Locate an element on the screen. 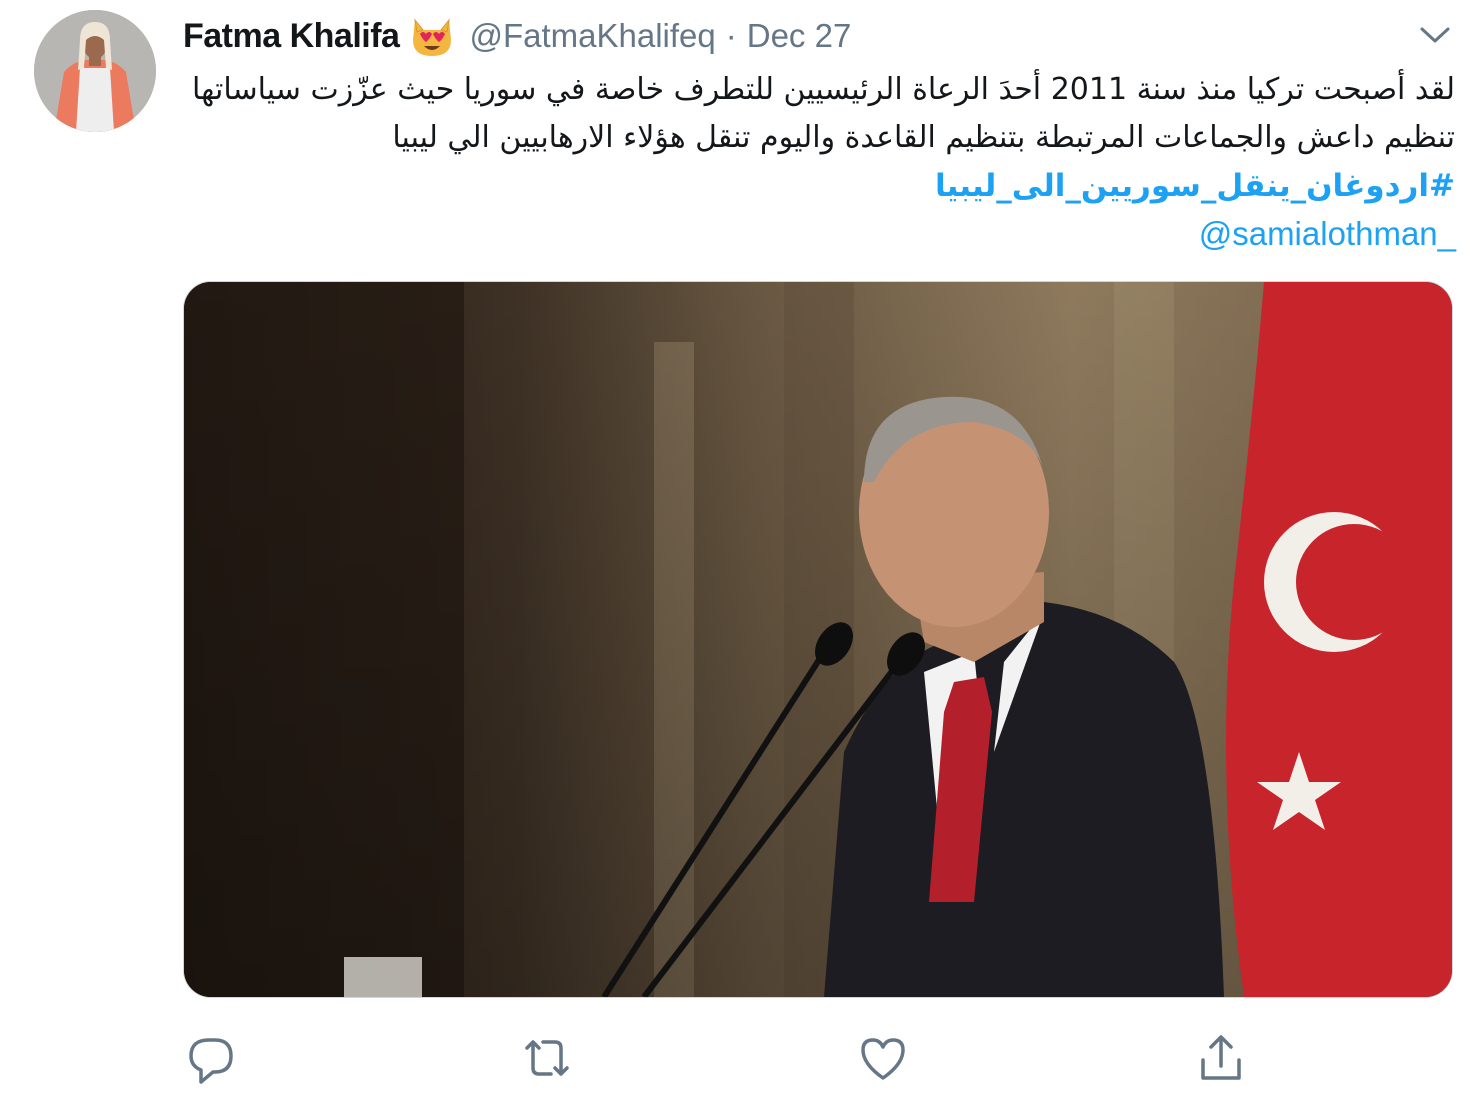 The image size is (1470, 1098). tweet-date: Dec 27 is located at coordinates (799, 36).